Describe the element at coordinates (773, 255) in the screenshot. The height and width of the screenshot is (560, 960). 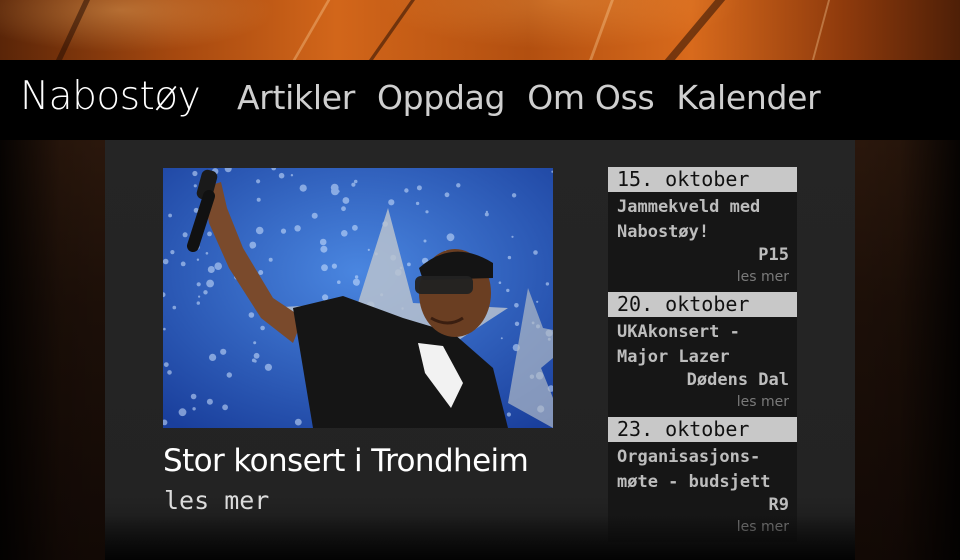
I see `event-location: P15` at that location.